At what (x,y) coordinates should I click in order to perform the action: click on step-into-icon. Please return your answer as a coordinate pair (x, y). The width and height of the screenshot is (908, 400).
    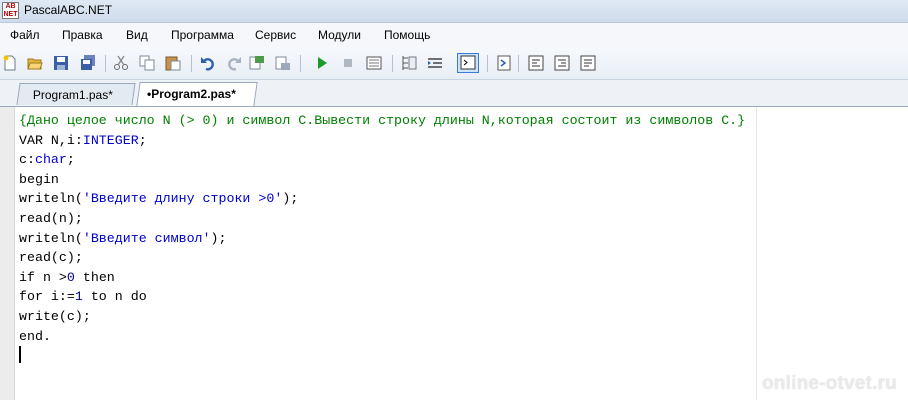
    Looking at the image, I should click on (536, 63).